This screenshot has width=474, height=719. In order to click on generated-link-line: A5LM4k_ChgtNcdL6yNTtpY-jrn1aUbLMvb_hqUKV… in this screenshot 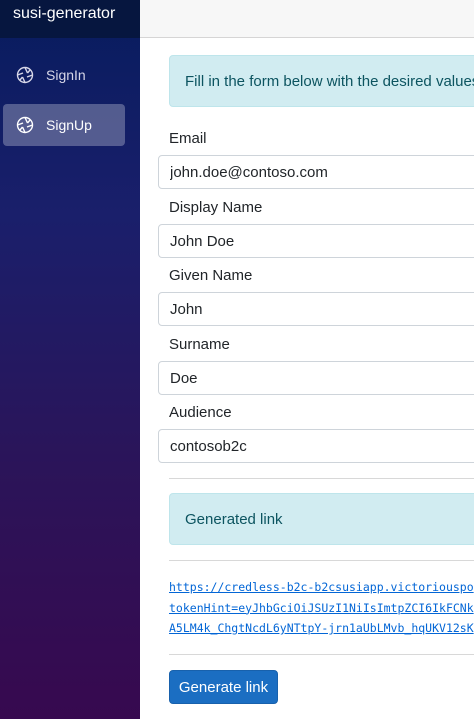, I will do `click(321, 628)`.